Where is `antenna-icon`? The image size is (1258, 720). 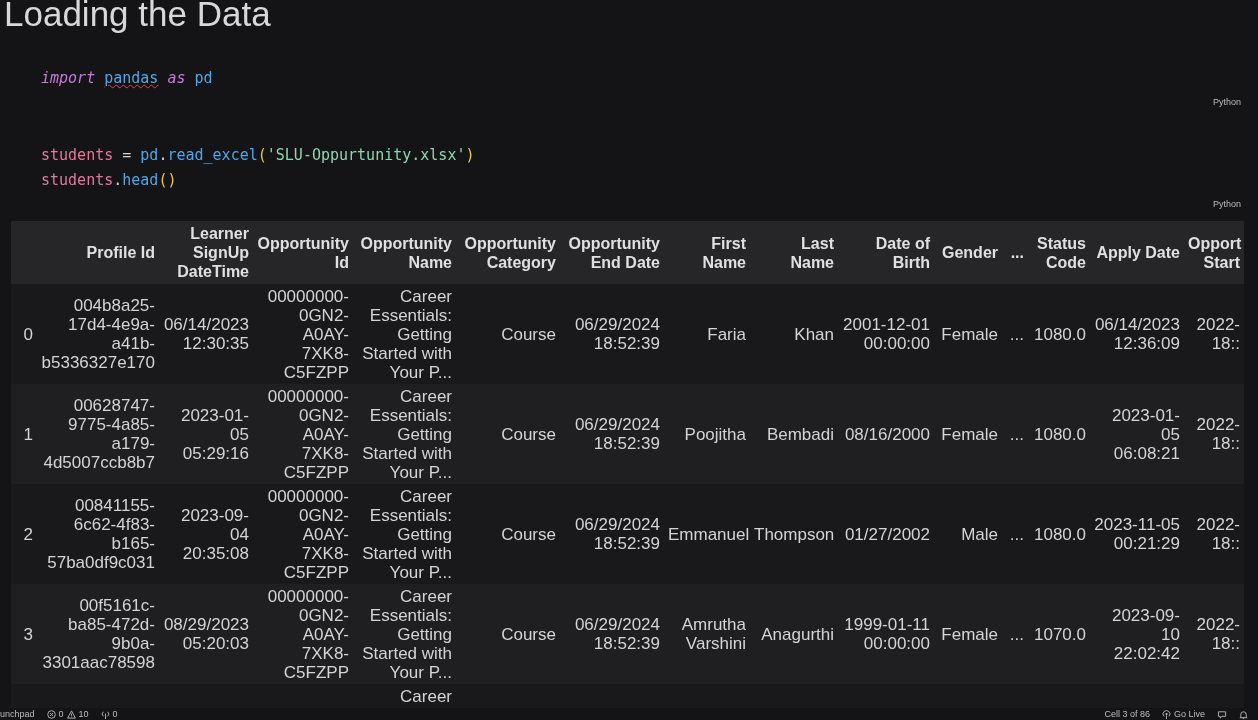 antenna-icon is located at coordinates (105, 714).